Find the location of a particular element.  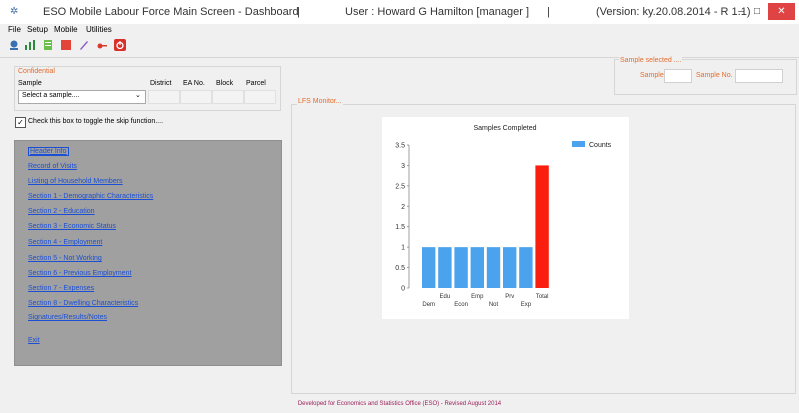

nav-section-5: Section 5 - Not Working is located at coordinates (65, 258).